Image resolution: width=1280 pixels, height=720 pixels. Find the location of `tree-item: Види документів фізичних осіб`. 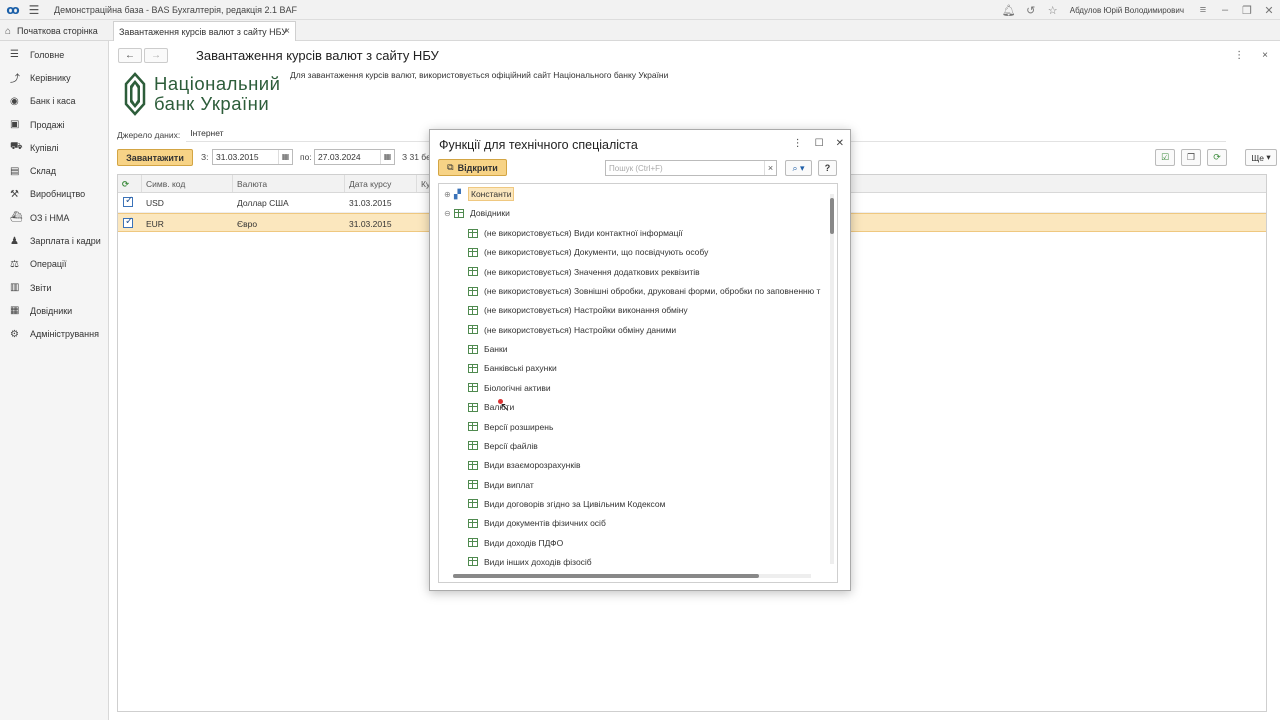

tree-item: Види документів фізичних осіб is located at coordinates (537, 523).